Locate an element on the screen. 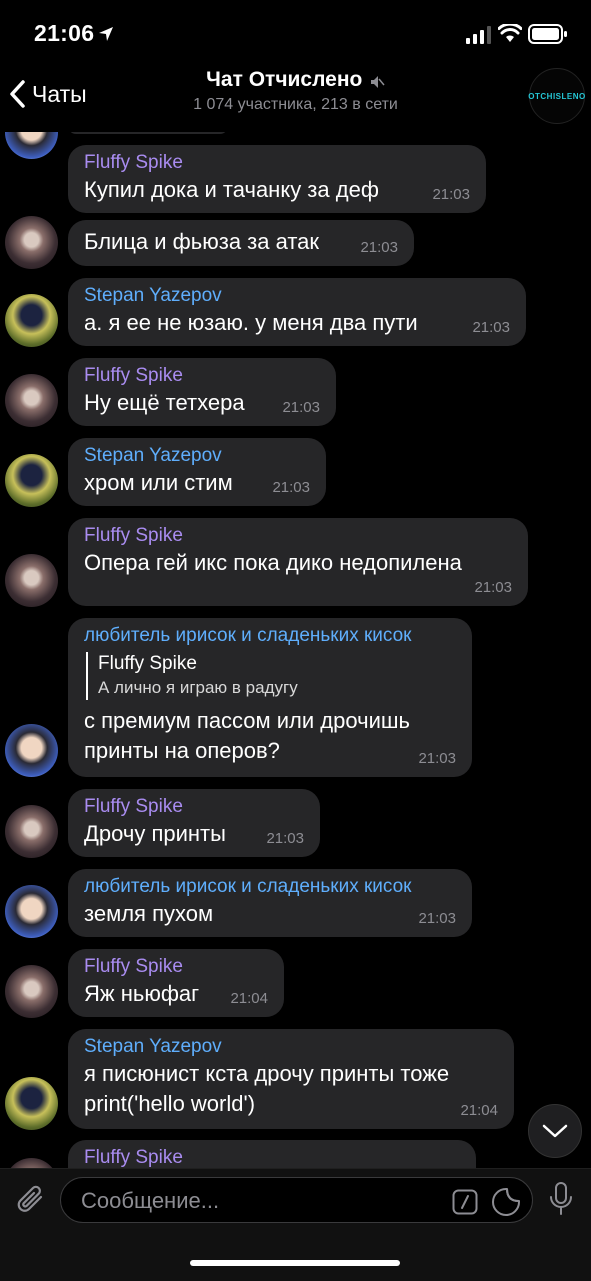 This screenshot has height=1281, width=591. message-input is located at coordinates (261, 1201).